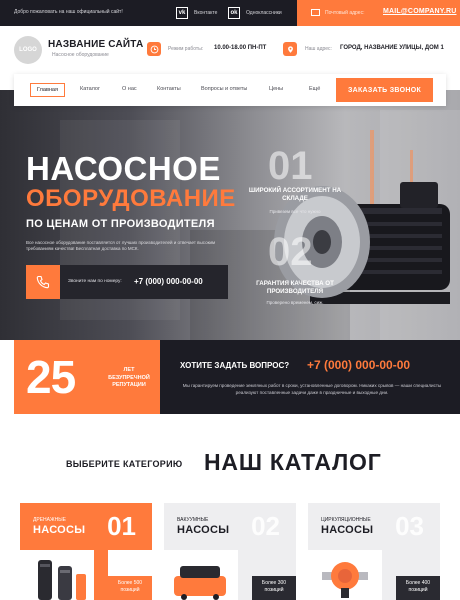  Describe the element at coordinates (264, 13) in the screenshot. I see `ok-label: Одноклассники` at that location.